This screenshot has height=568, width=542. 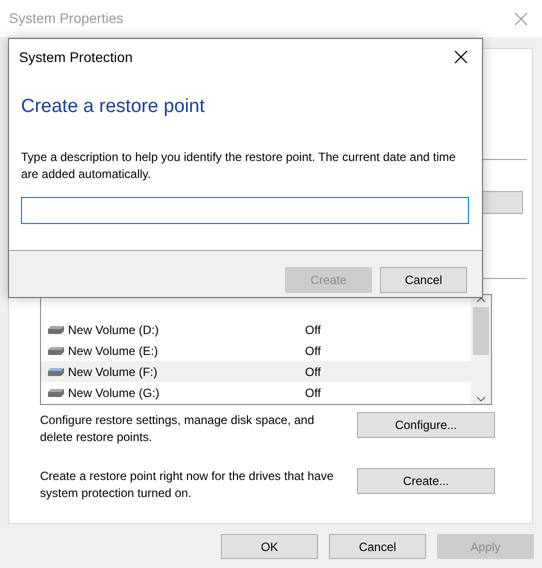 I want to click on scroll-thumb, so click(x=481, y=331).